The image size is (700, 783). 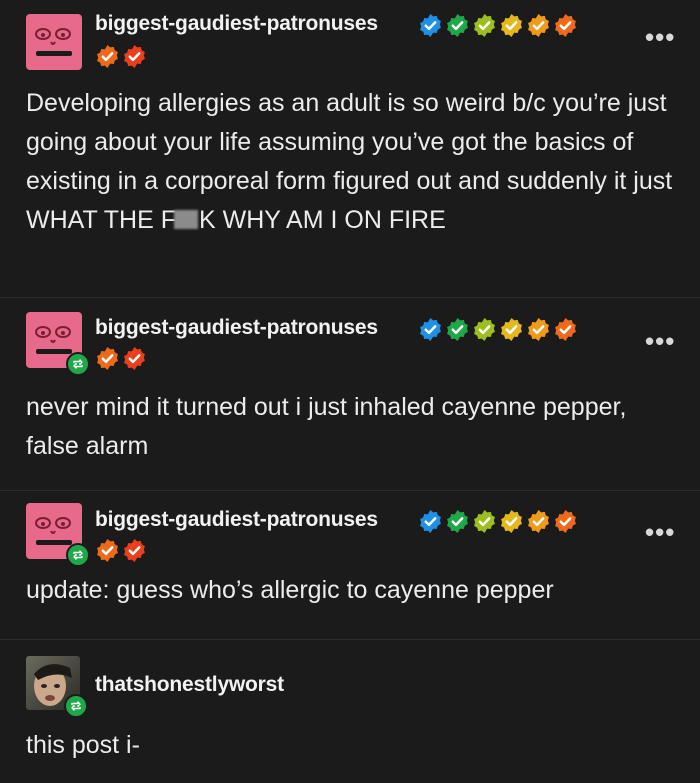 I want to click on post-text-continued: K WHY AM I ON FIRE, so click(x=322, y=220).